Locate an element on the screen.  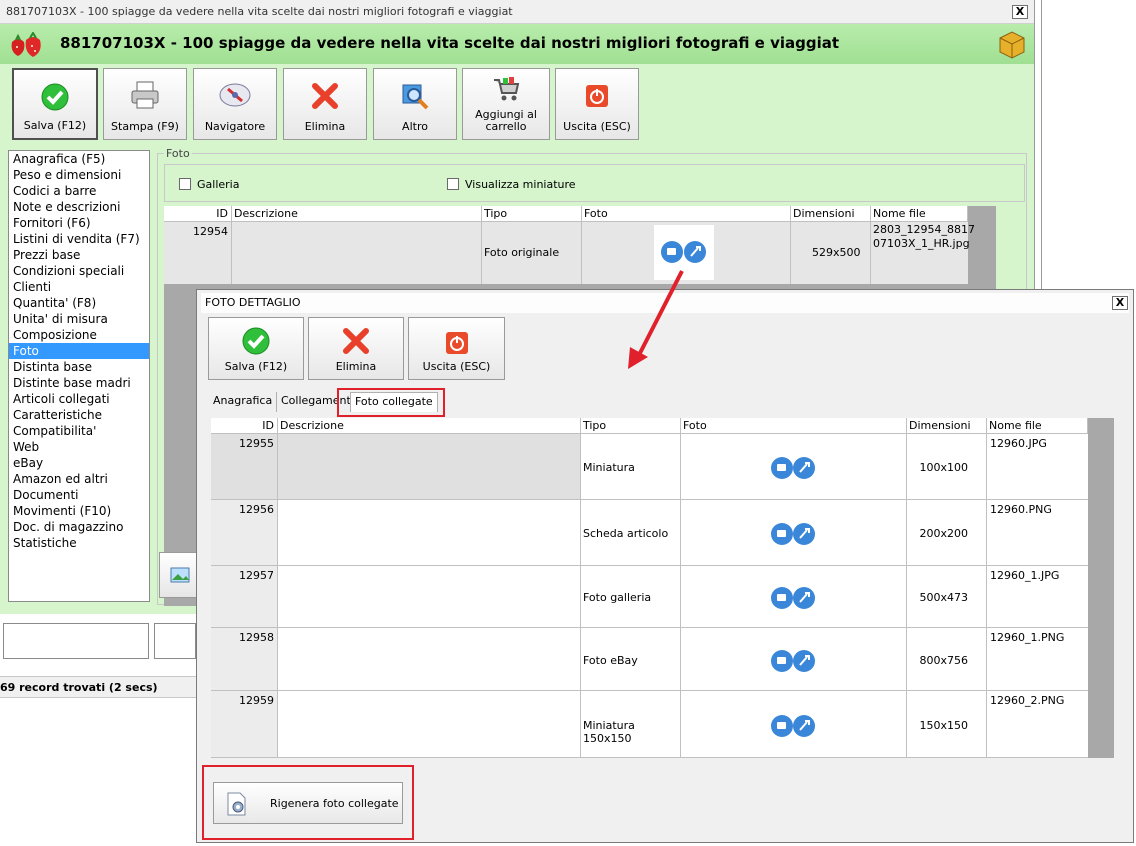
gallery-checkbox: Galleria is located at coordinates (209, 184).